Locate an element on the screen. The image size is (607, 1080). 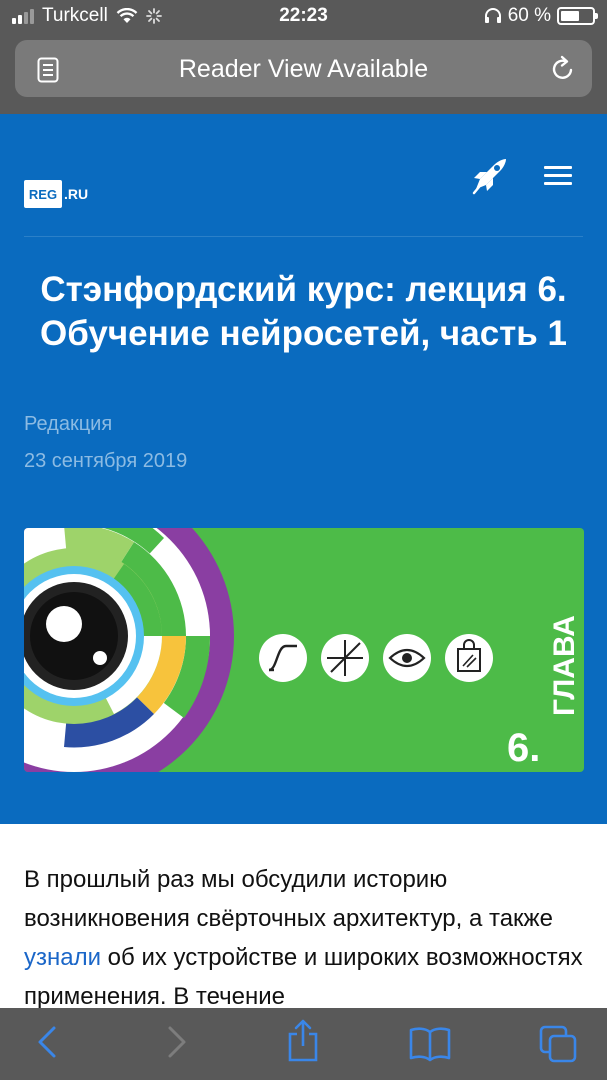
logo-box: REG is located at coordinates (43, 194).